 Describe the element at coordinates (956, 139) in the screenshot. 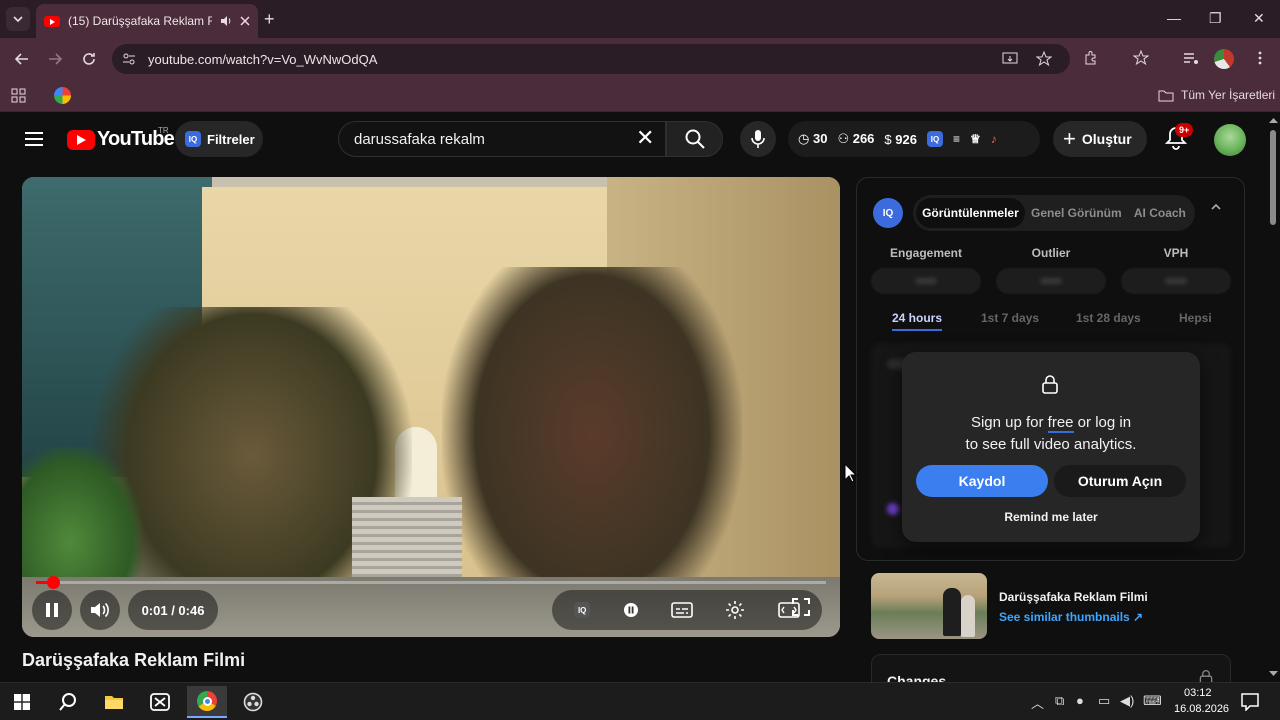

I see `list-icon: ≡` at that location.